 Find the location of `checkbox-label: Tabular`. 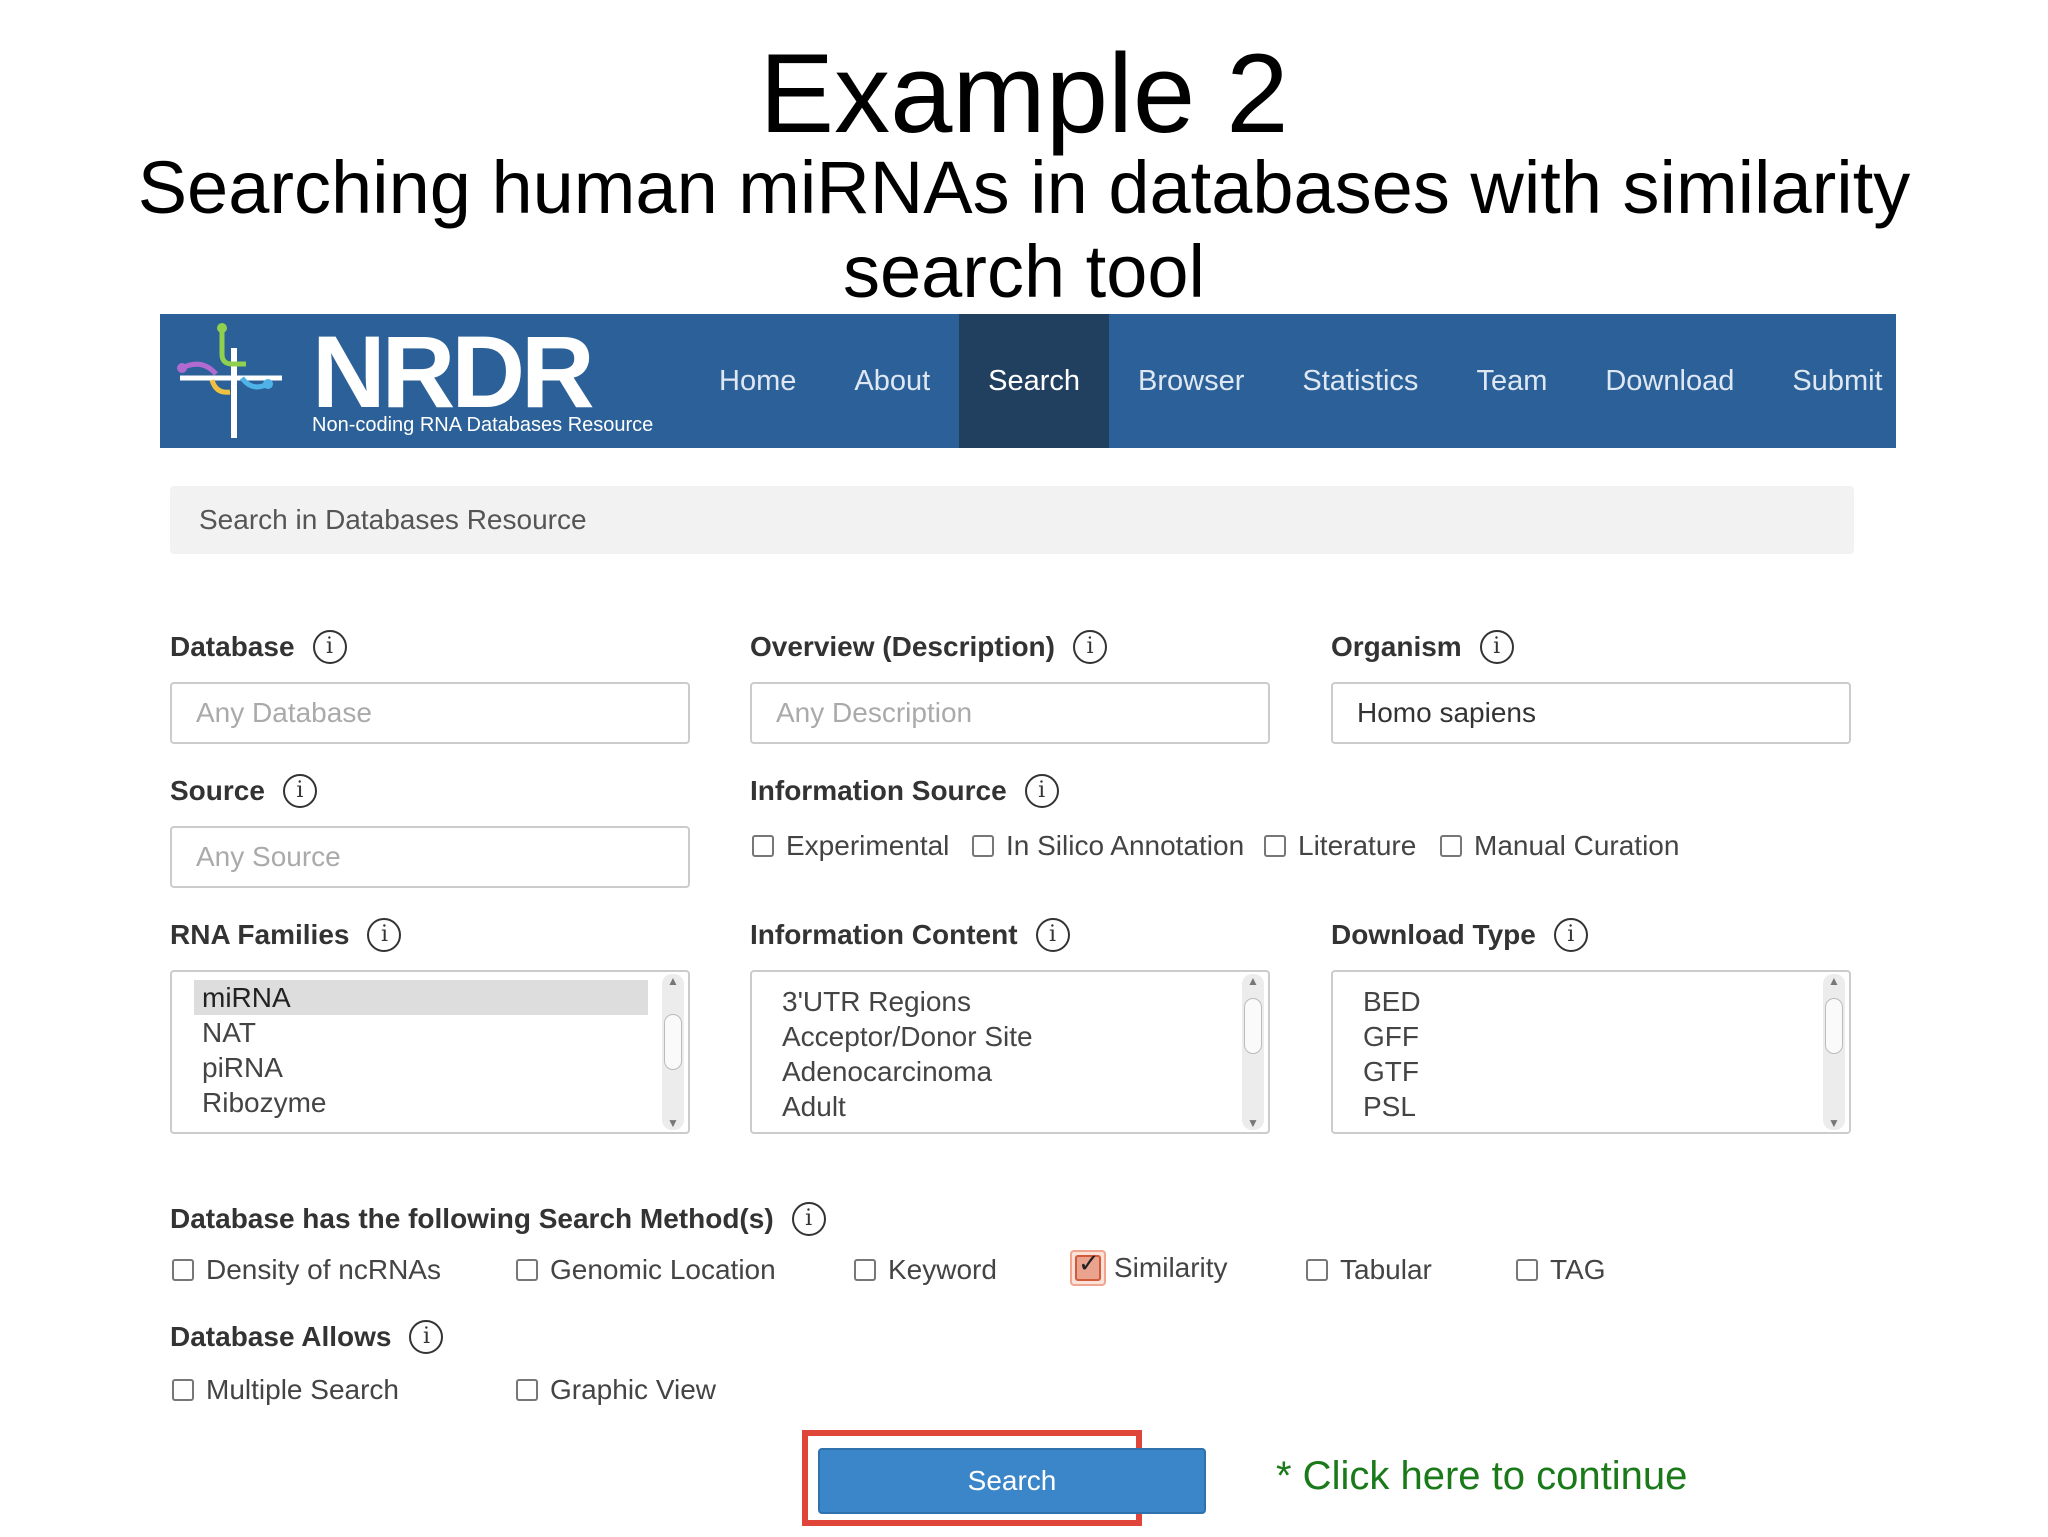

checkbox-label: Tabular is located at coordinates (1386, 1269).